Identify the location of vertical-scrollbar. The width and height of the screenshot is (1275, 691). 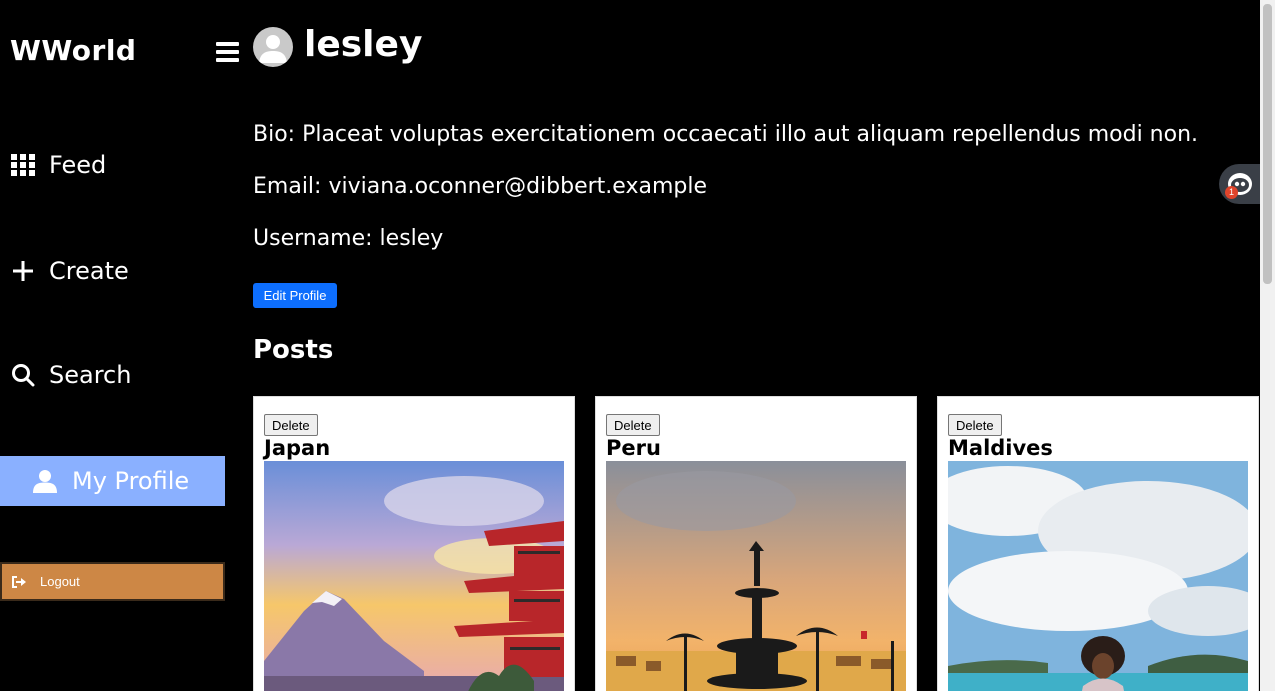
(1267, 345).